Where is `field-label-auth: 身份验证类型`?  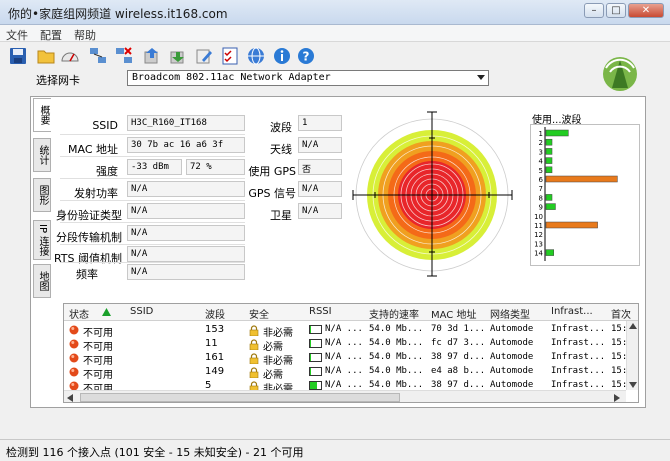 field-label-auth: 身份验证类型 is located at coordinates (89, 215).